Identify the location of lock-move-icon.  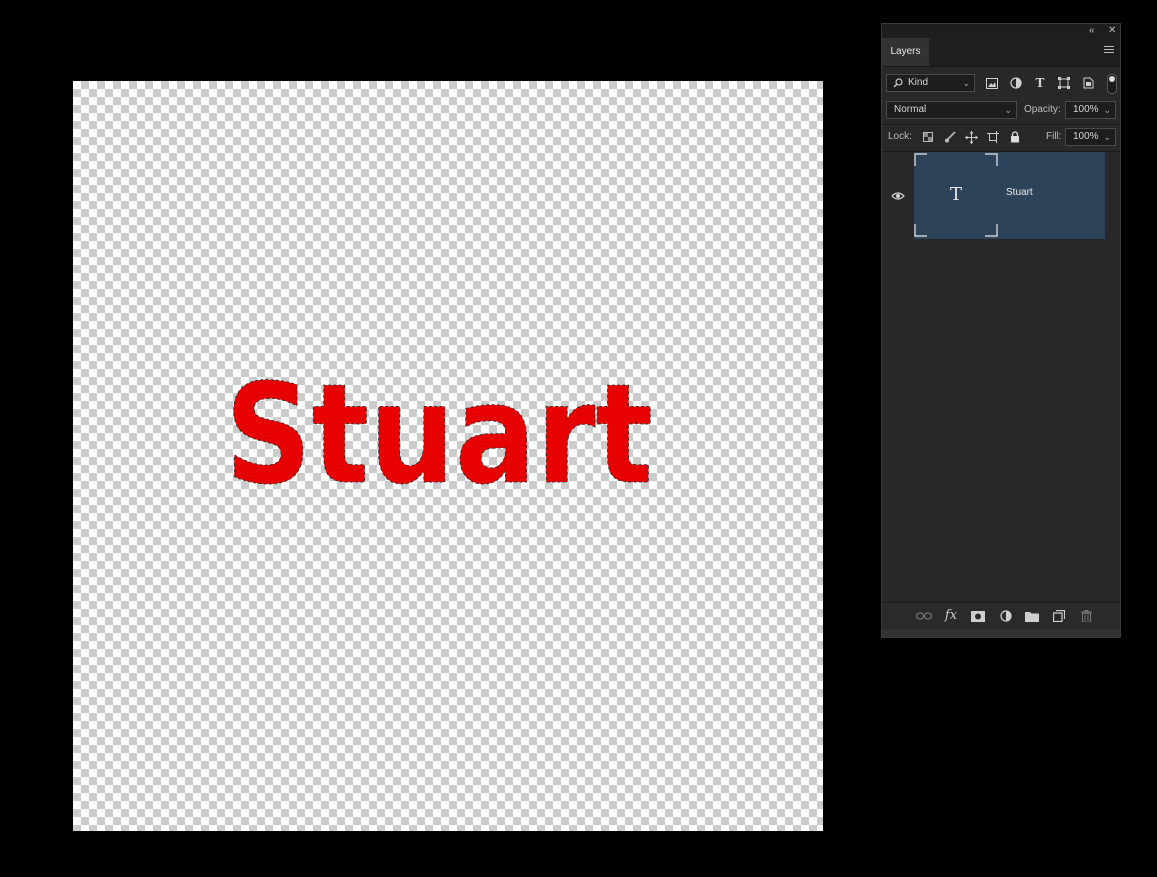
(971, 137).